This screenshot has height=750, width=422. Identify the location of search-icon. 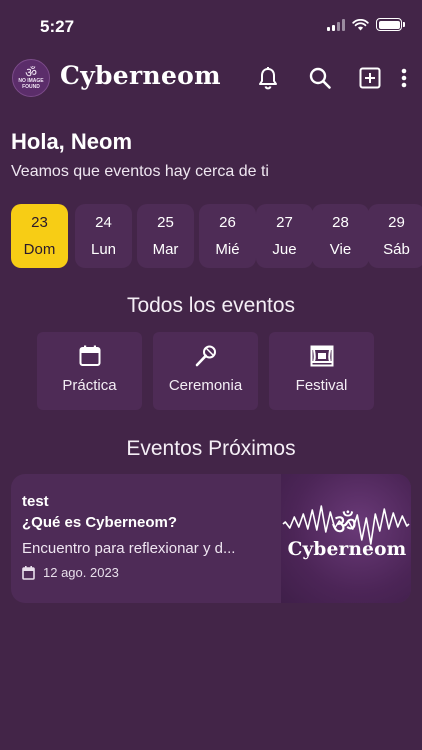
(320, 78).